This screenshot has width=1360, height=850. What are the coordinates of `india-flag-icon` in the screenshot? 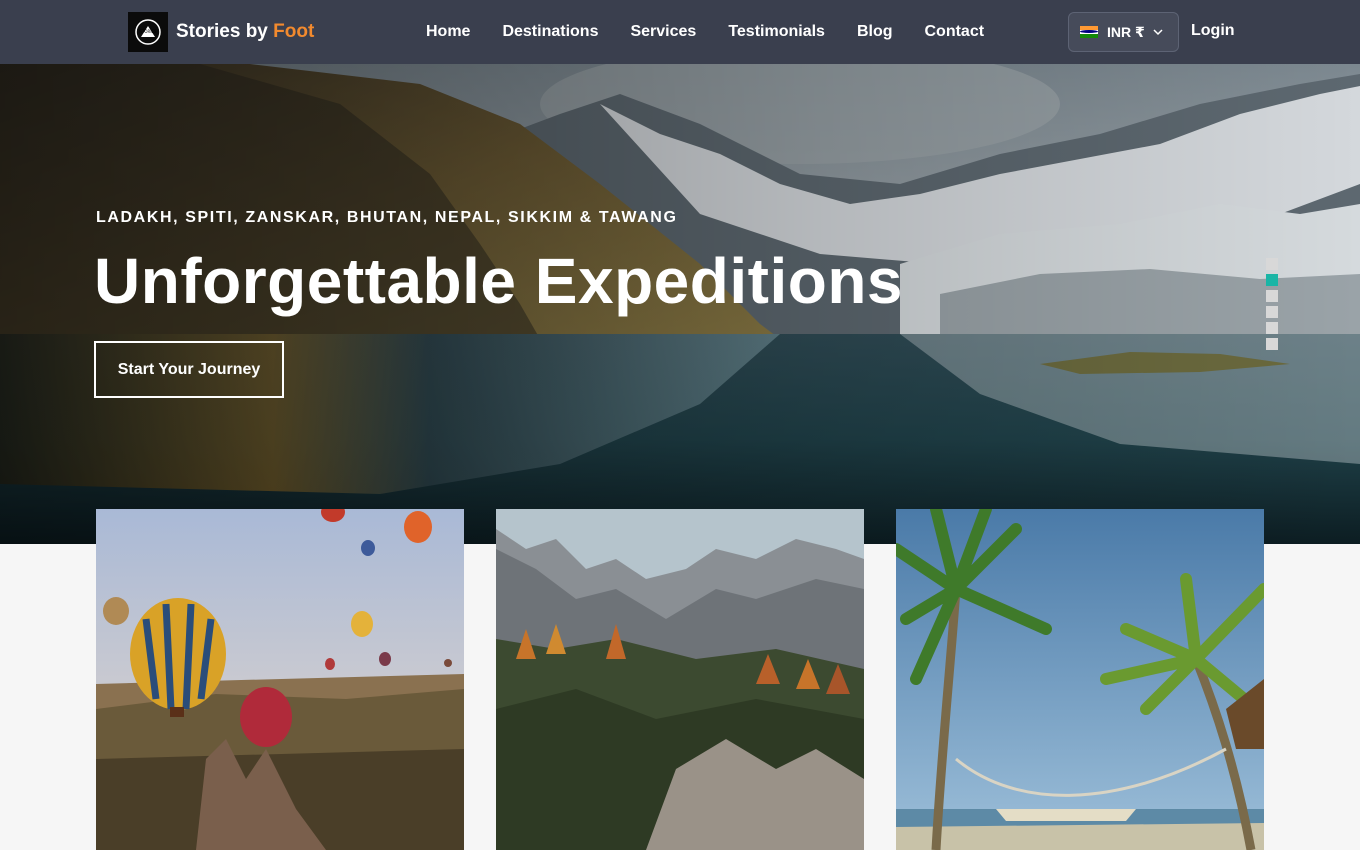 It's located at (1089, 32).